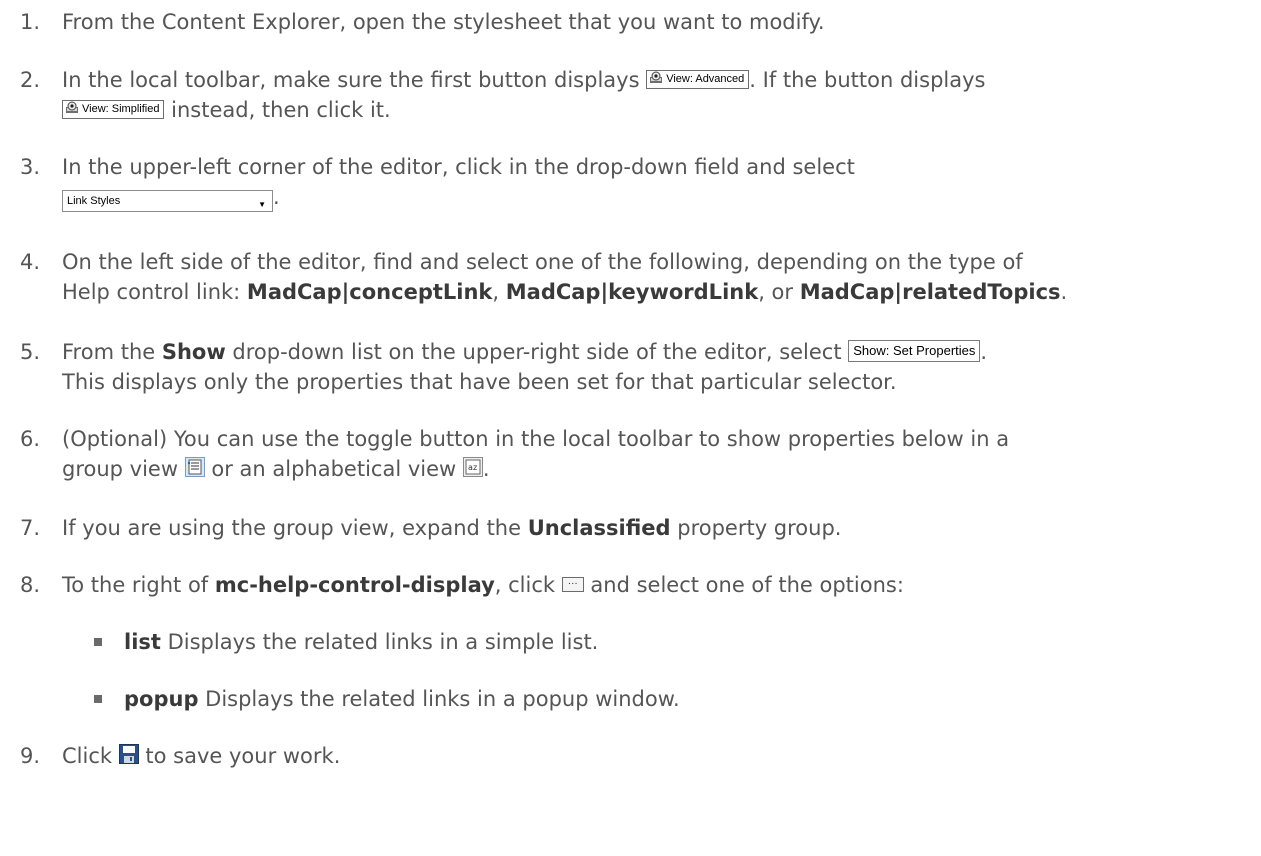 The width and height of the screenshot is (1261, 856). Describe the element at coordinates (30, 22) in the screenshot. I see `step-number: 1.` at that location.